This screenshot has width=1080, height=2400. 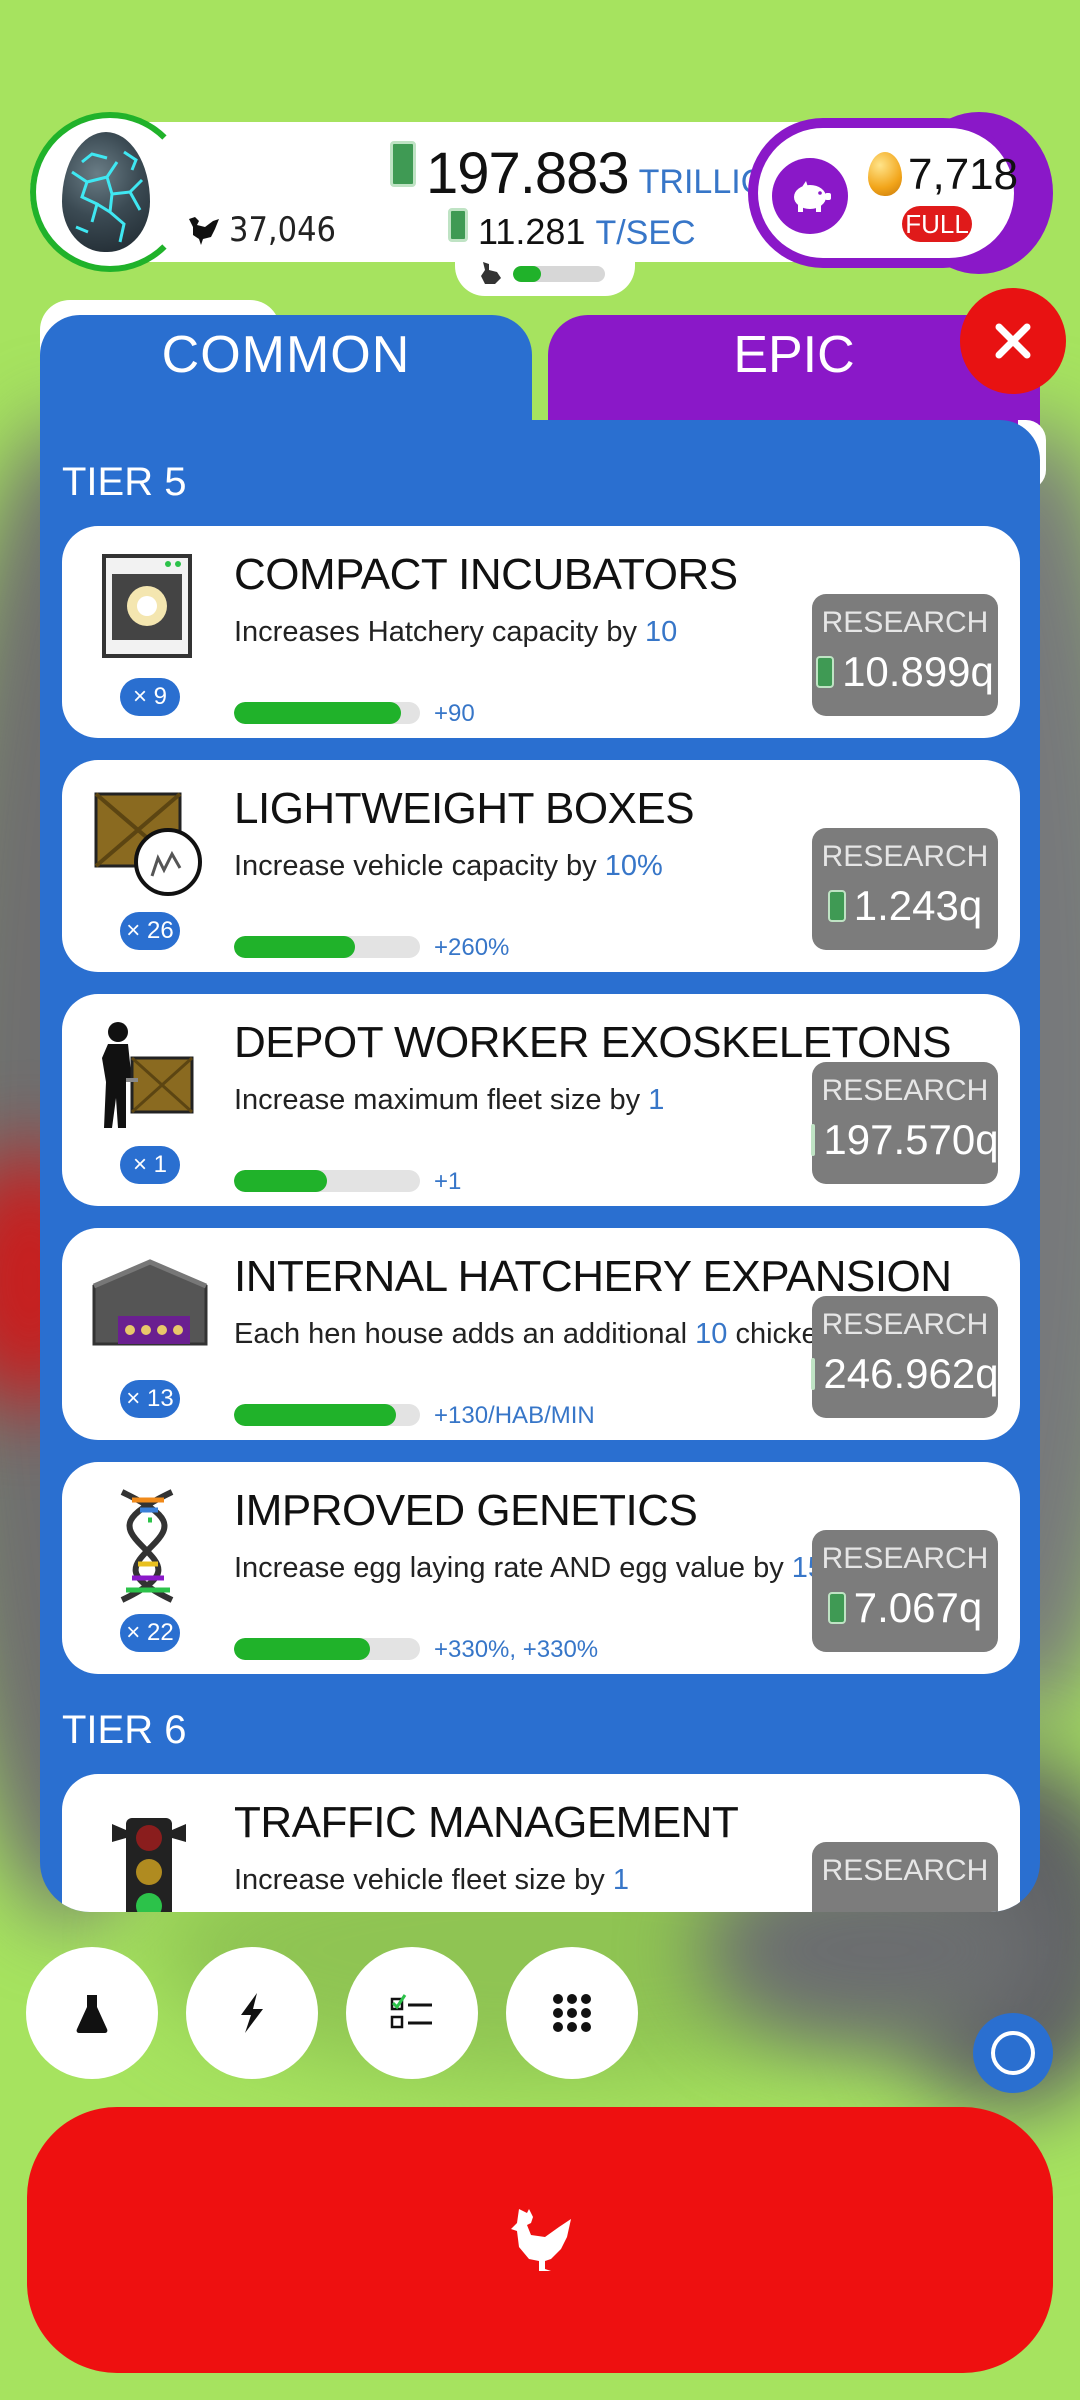 I want to click on rate-unit: T/SEC, so click(x=645, y=233).